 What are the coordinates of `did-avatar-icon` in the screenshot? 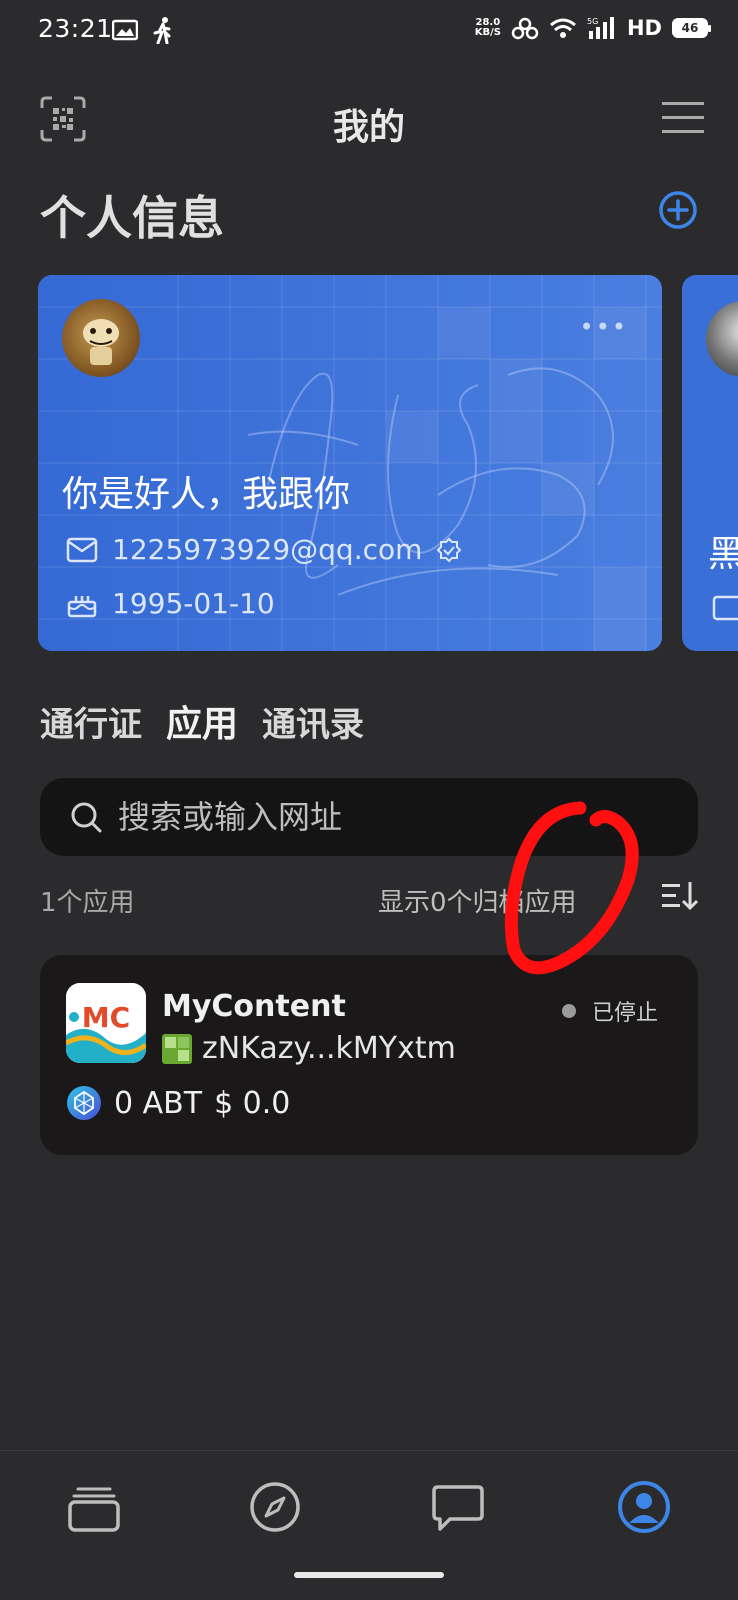 It's located at (177, 1048).